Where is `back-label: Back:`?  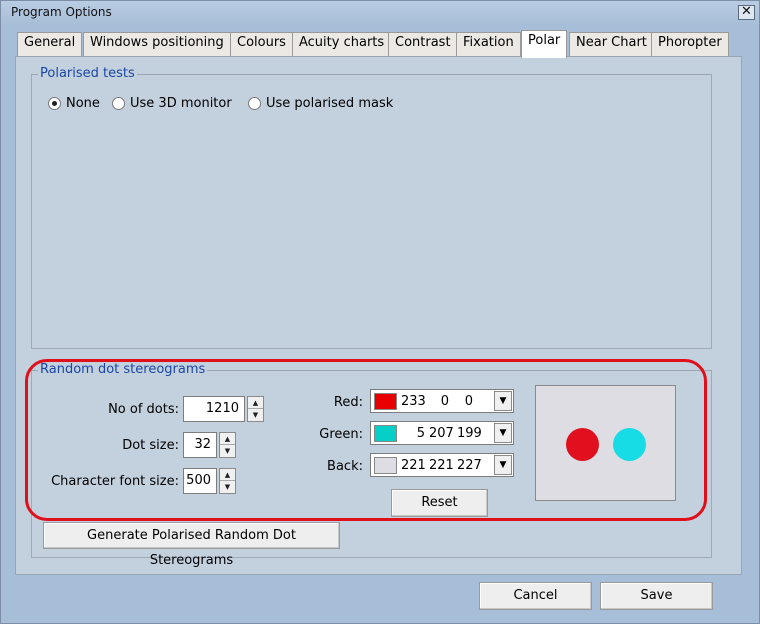
back-label: Back: is located at coordinates (345, 466).